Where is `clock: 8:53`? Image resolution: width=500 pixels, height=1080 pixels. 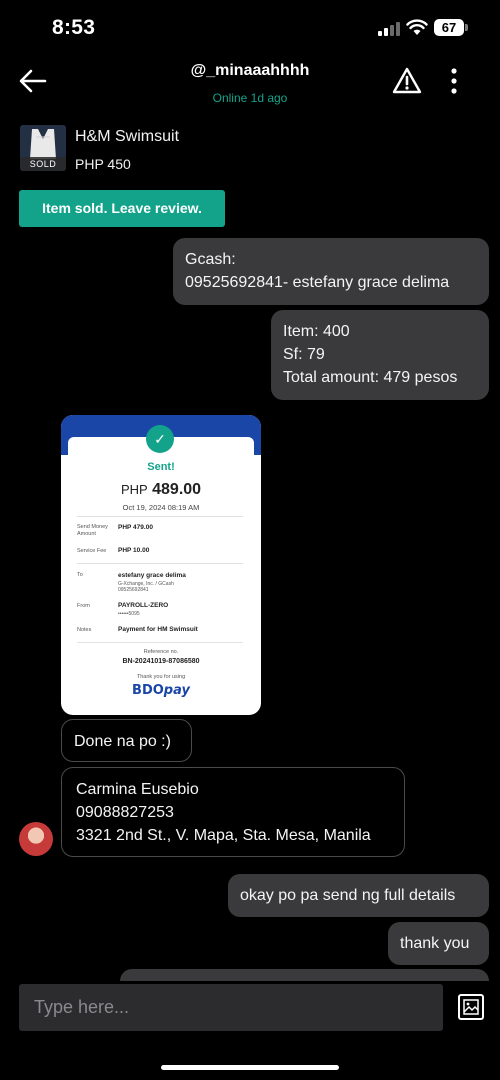
clock: 8:53 is located at coordinates (74, 27).